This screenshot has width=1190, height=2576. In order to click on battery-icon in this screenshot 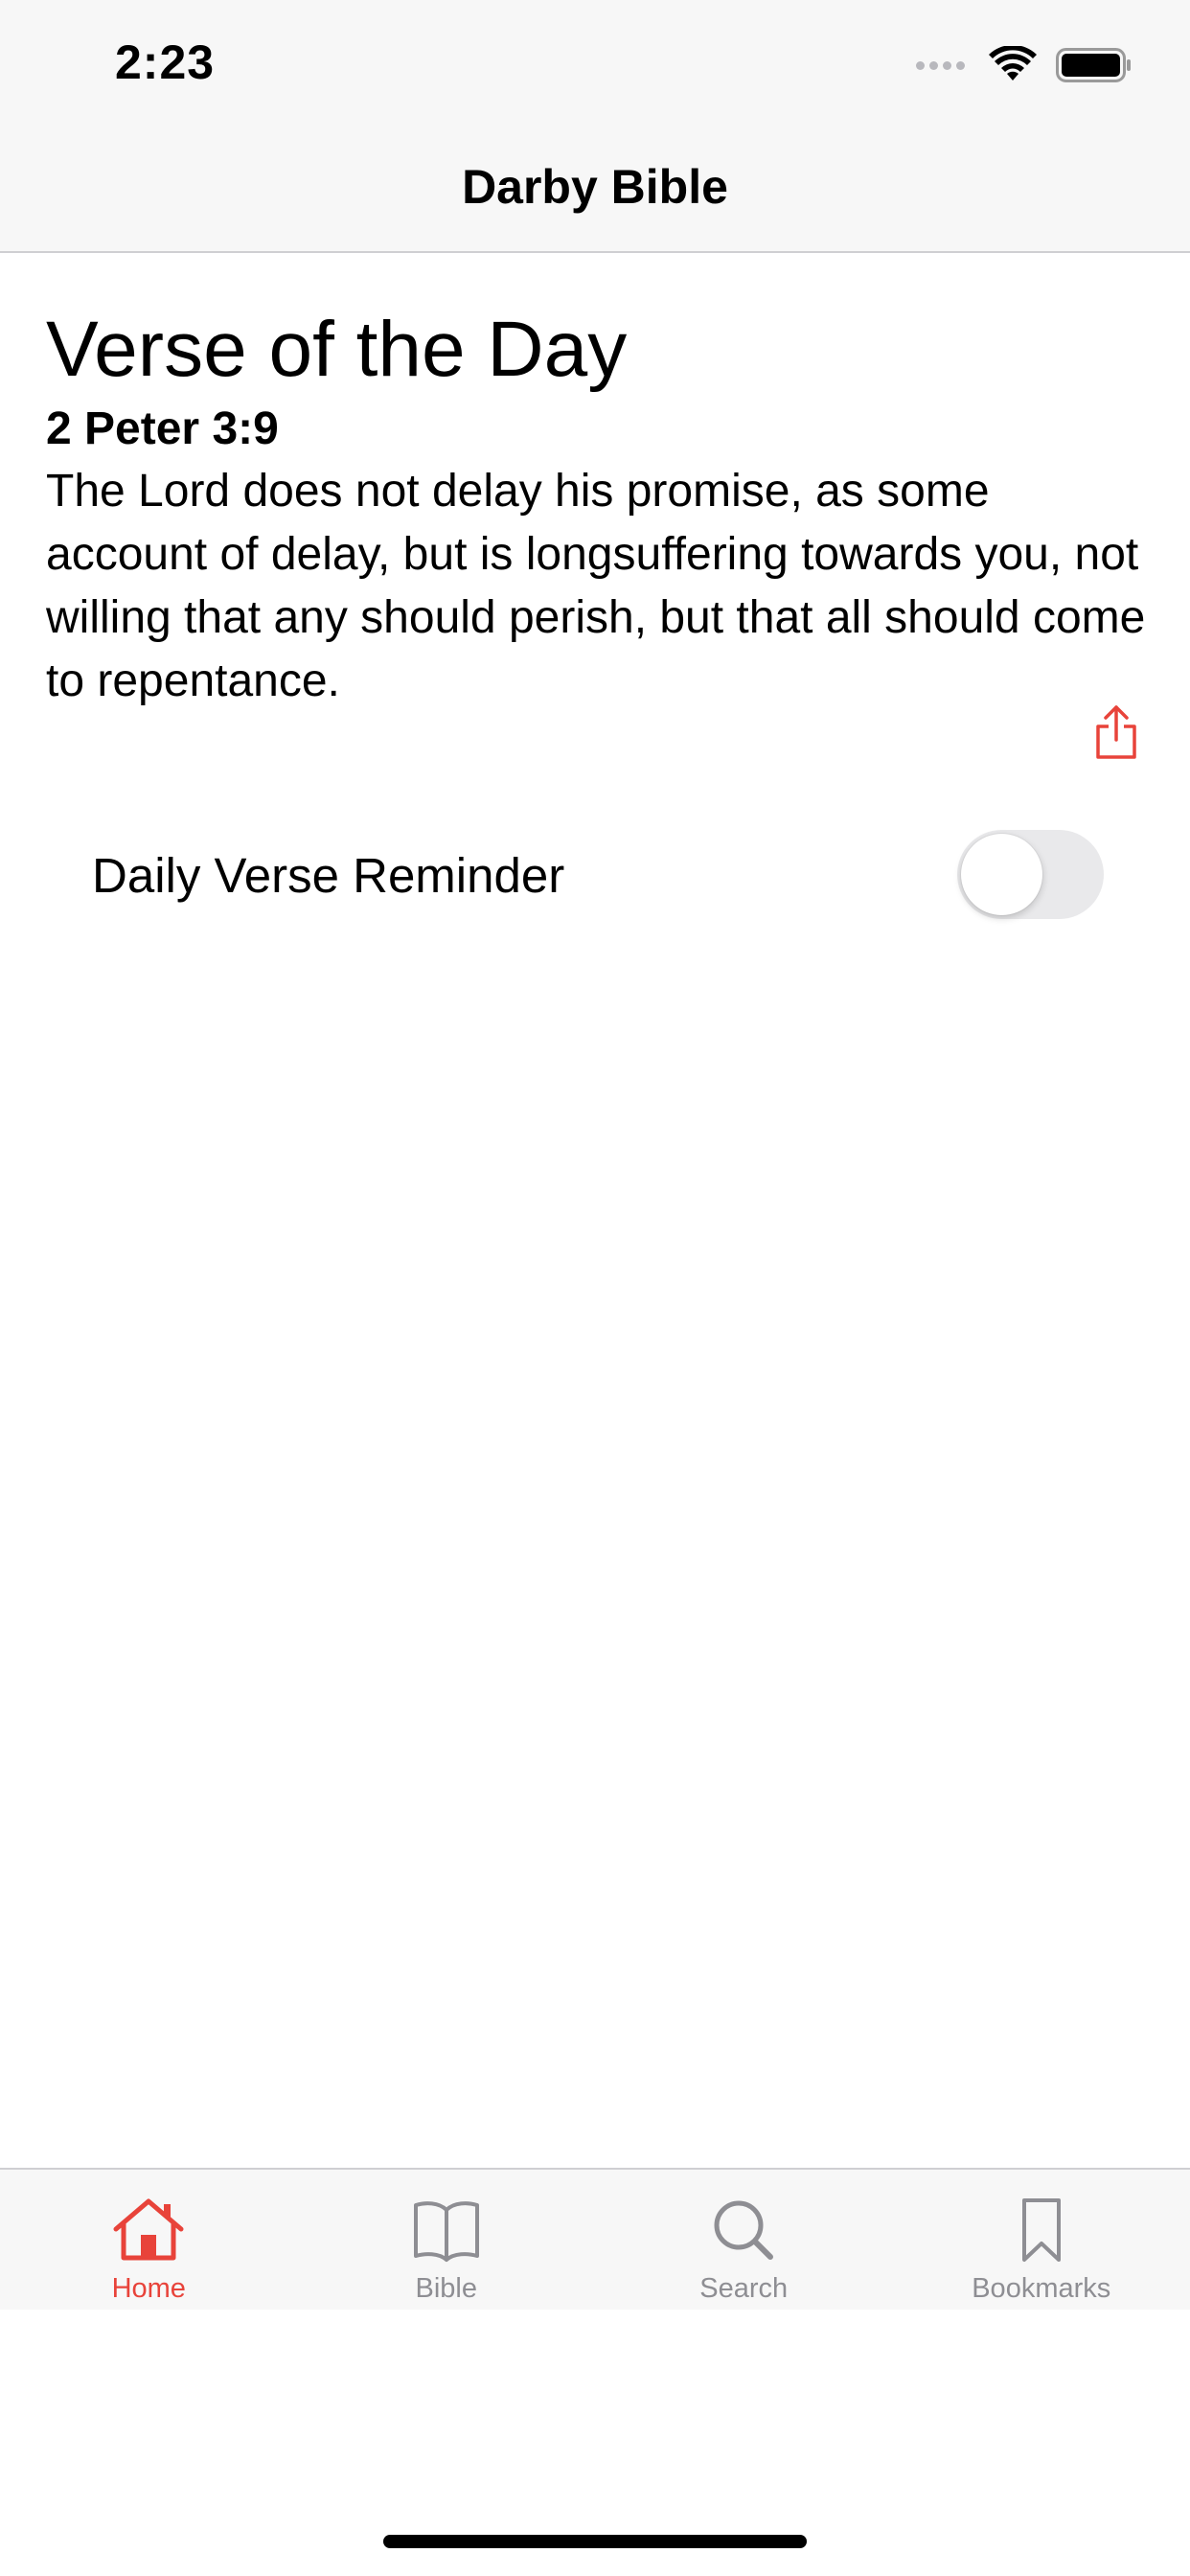, I will do `click(1094, 65)`.